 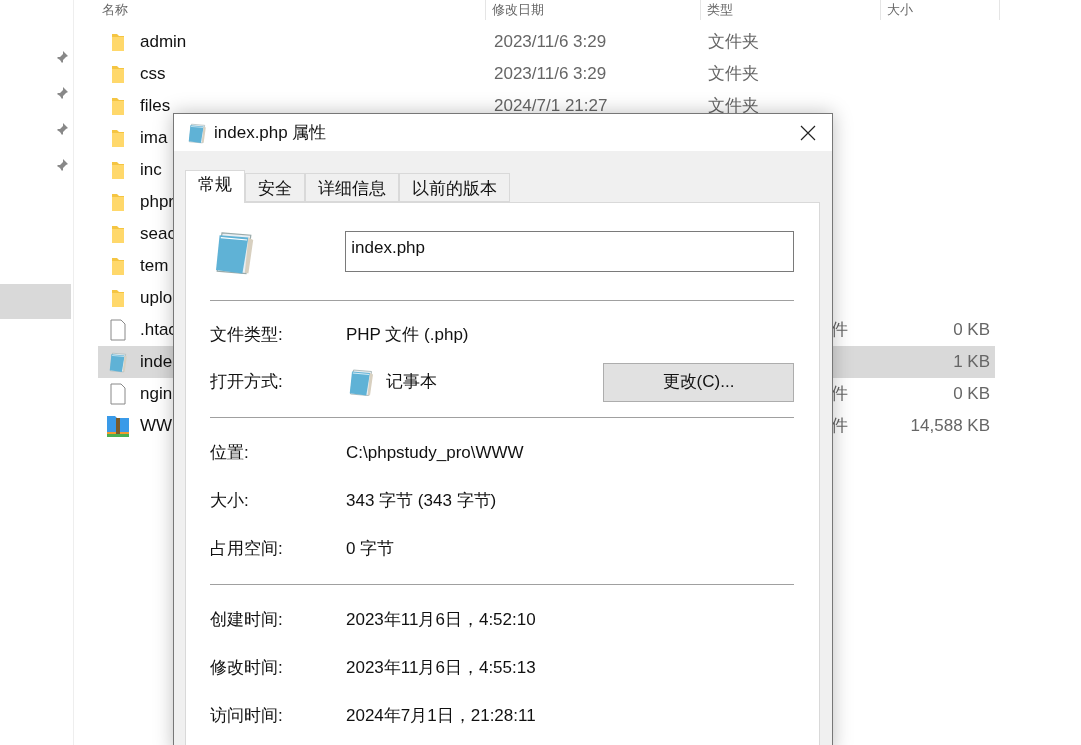 What do you see at coordinates (971, 362) in the screenshot?
I see `file-size: 1 KB` at bounding box center [971, 362].